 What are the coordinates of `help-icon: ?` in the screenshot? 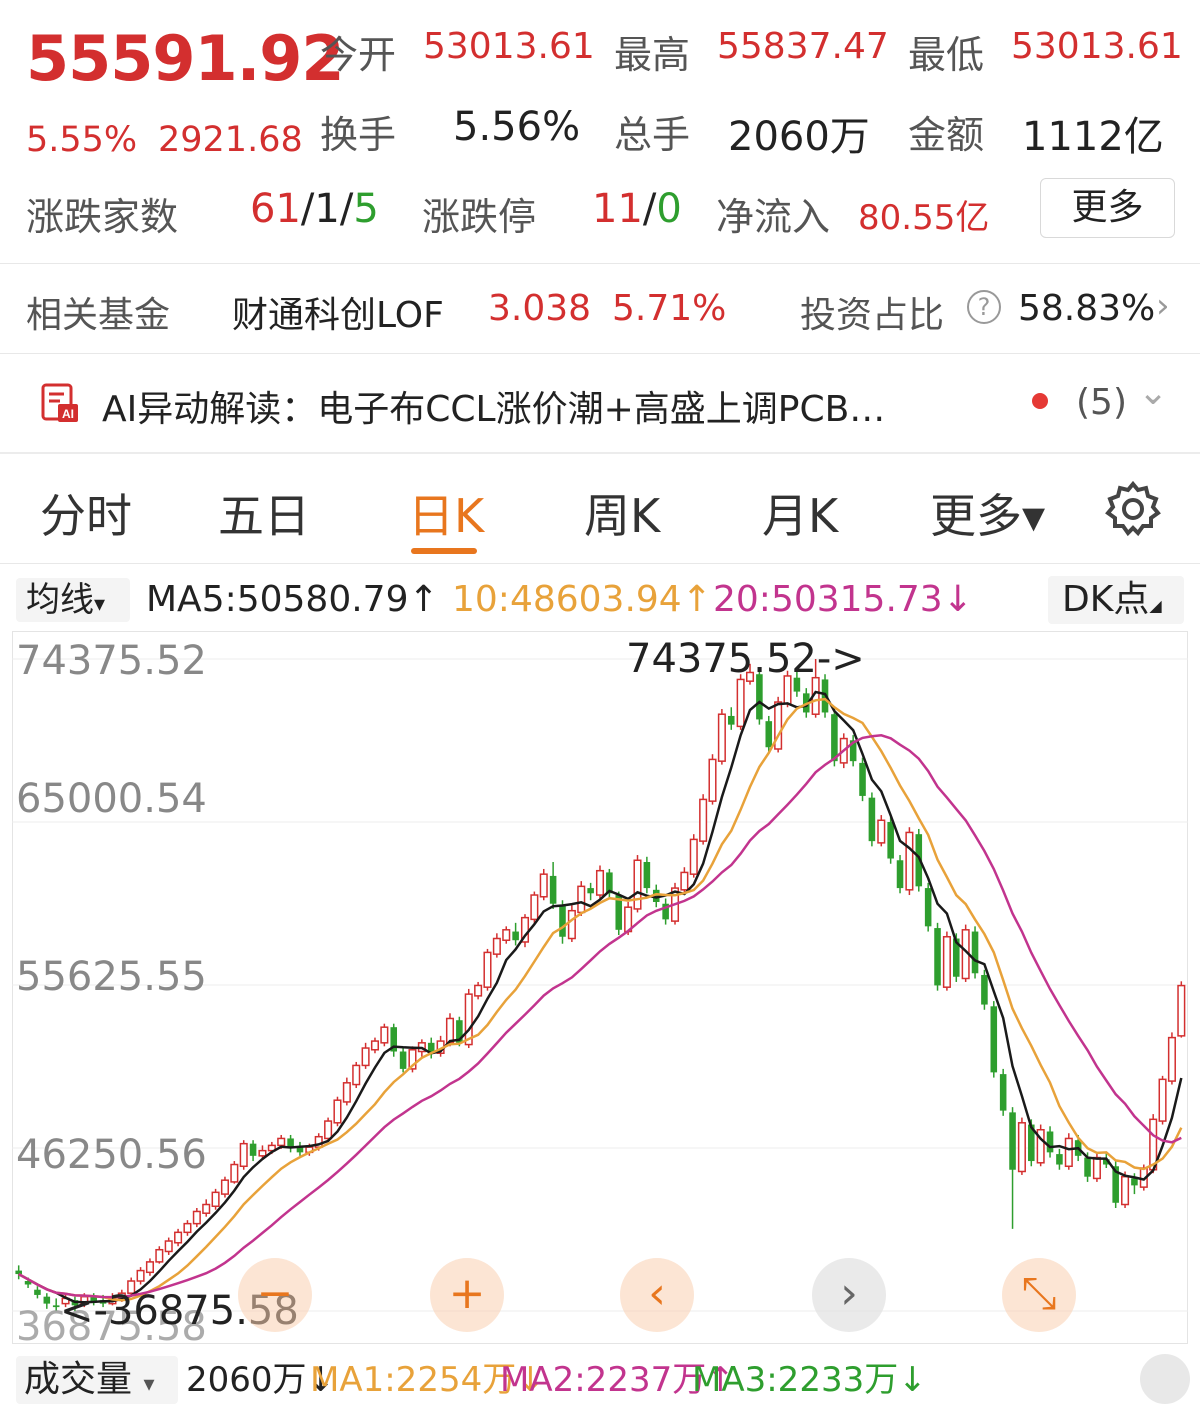 It's located at (984, 307).